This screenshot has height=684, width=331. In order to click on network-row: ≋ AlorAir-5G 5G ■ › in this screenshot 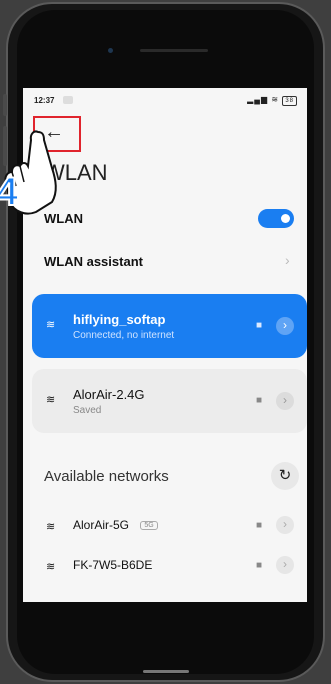, I will do `click(165, 528)`.